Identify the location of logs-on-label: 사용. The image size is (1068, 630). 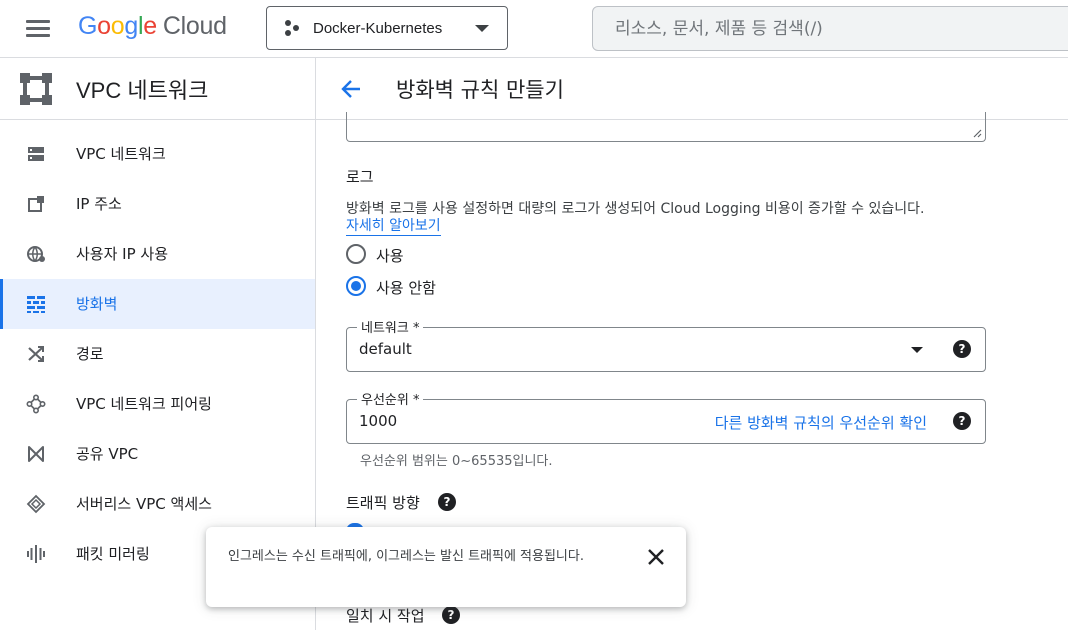
(390, 256).